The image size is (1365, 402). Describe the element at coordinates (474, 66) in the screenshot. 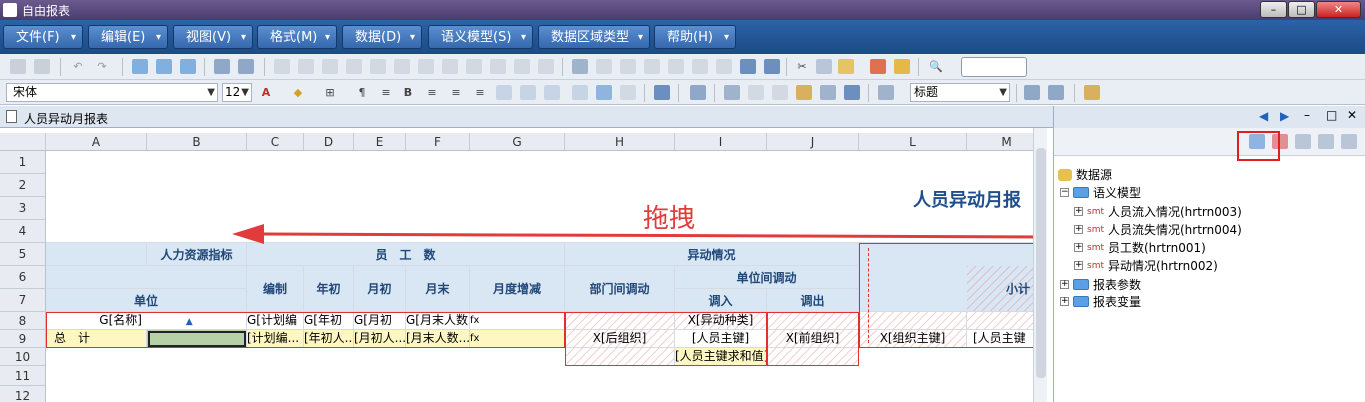

I see `merge-icon` at that location.